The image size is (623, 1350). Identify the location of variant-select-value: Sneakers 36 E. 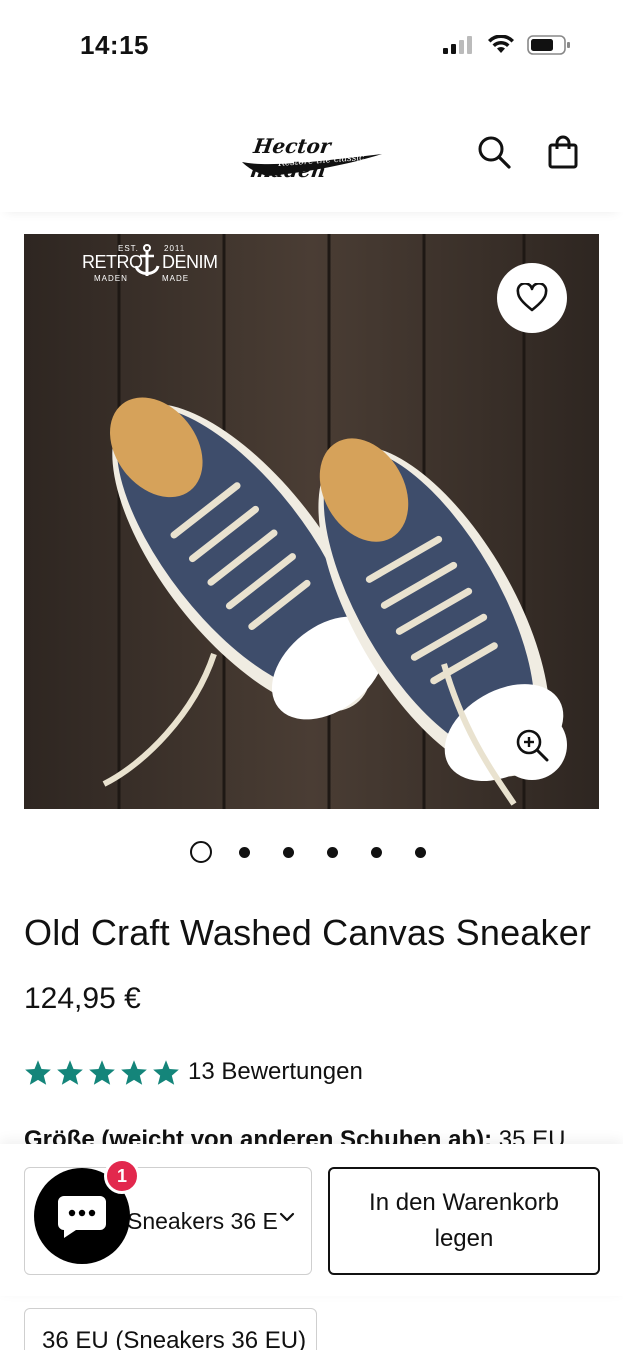
(202, 1220).